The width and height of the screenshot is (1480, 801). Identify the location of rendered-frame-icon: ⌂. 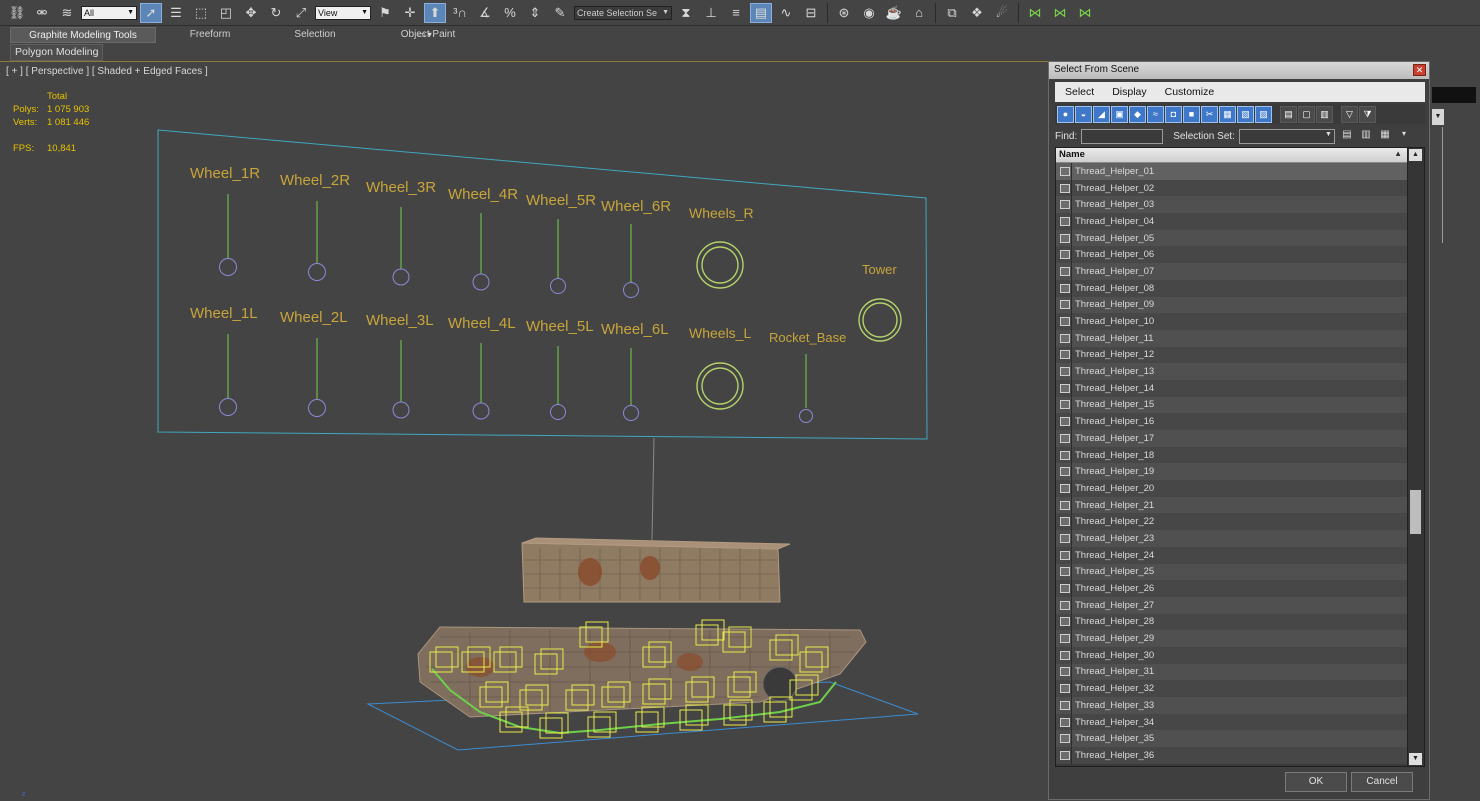
(919, 13).